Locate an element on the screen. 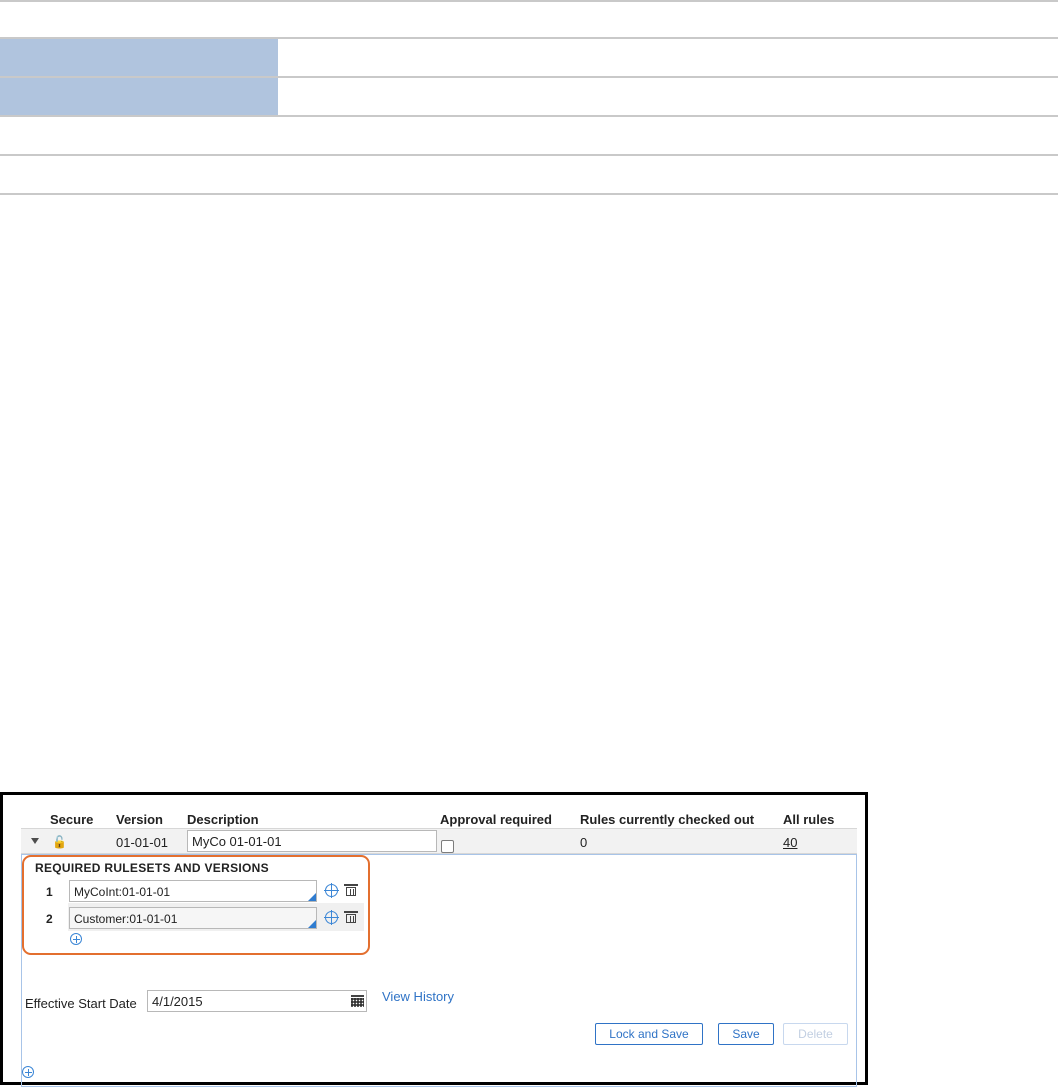  add-version-icon is located at coordinates (28, 1072).